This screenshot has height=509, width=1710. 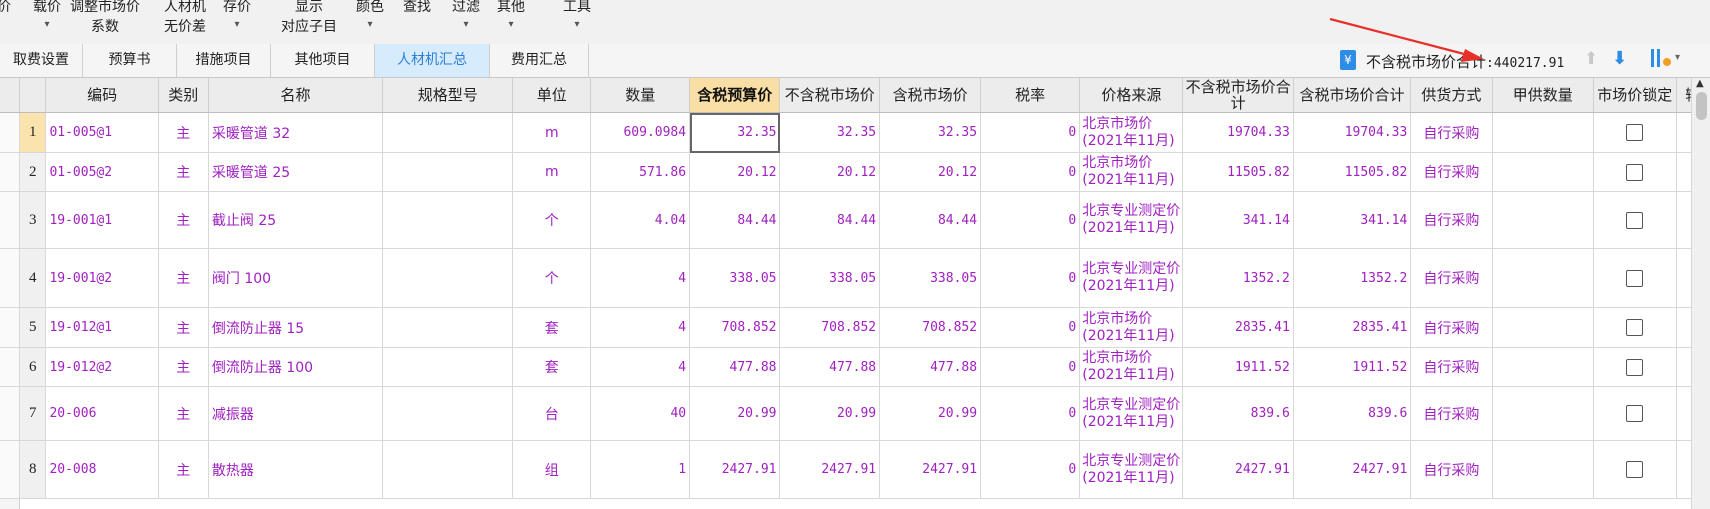 I want to click on annotation-arrow-icon, so click(x=1406, y=39).